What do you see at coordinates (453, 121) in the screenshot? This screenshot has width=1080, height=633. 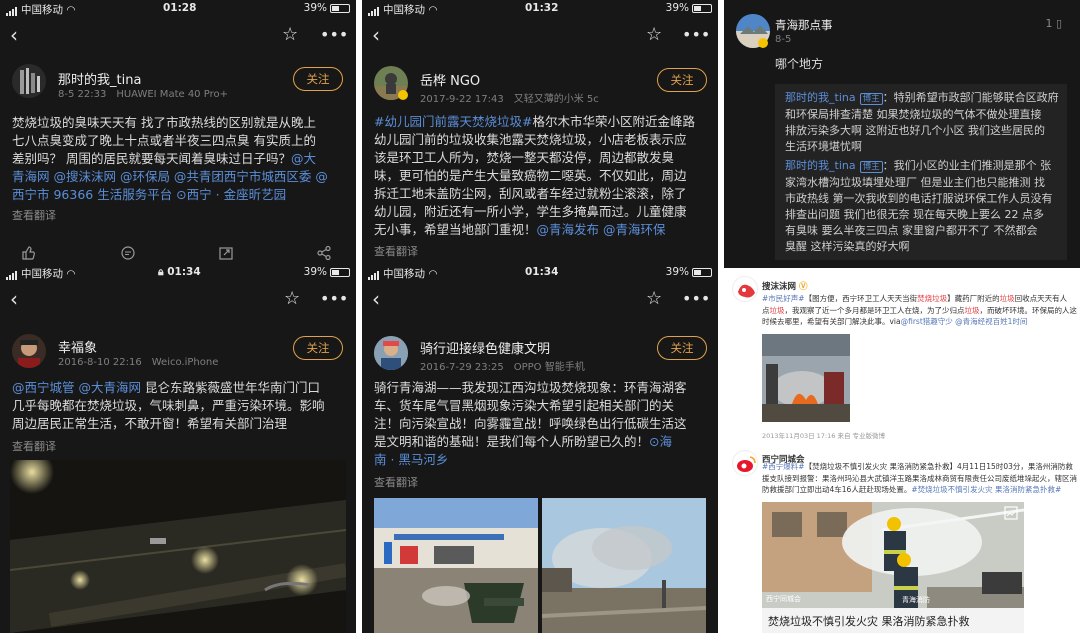 I see `mention-link: #幼儿园门前露天焚烧垃圾#` at bounding box center [453, 121].